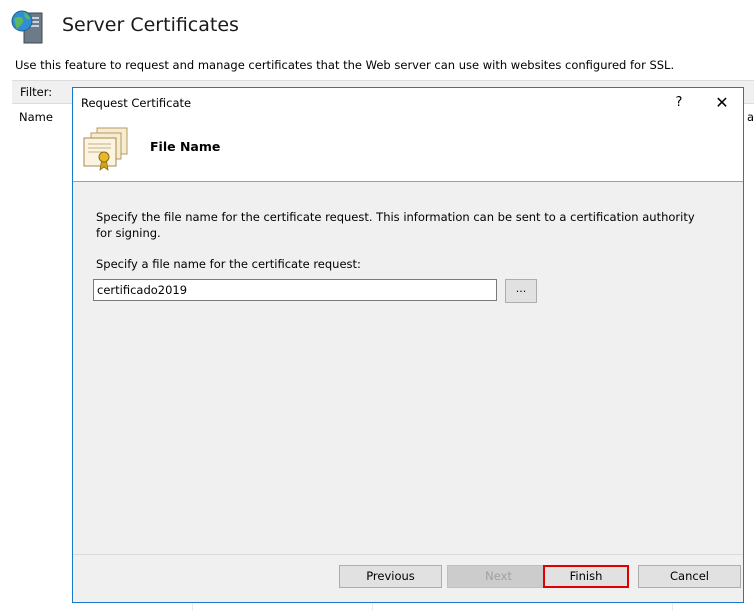 This screenshot has height=611, width=754. What do you see at coordinates (390, 576) in the screenshot?
I see `previous-button: Previous` at bounding box center [390, 576].